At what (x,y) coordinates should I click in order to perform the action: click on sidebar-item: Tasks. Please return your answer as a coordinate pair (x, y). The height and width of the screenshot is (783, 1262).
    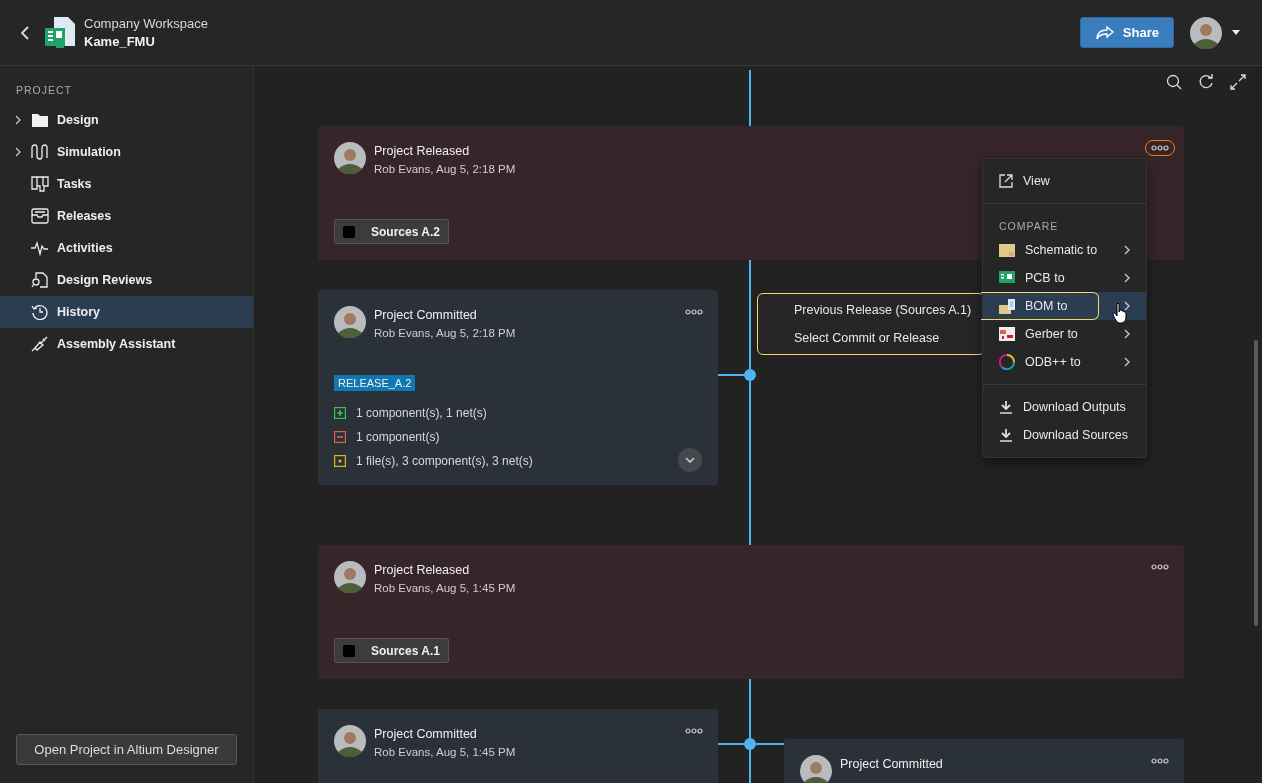
    Looking at the image, I should click on (126, 184).